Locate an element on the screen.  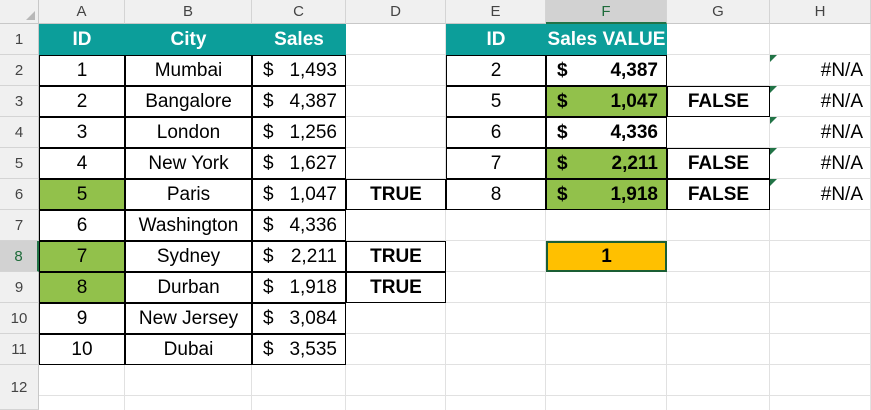
column-header-label: A is located at coordinates (81, 11).